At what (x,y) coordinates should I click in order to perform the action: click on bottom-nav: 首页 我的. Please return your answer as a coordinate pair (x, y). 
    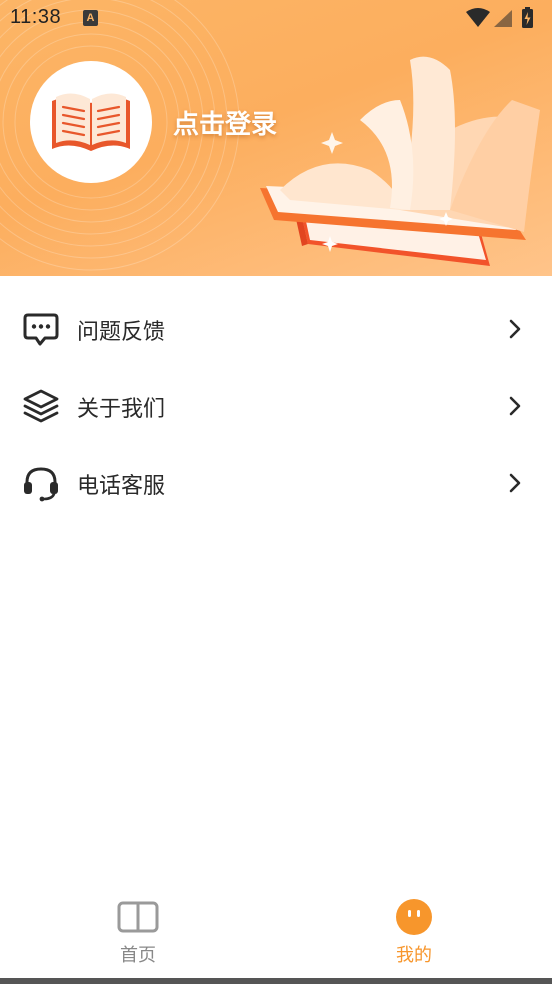
    Looking at the image, I should click on (276, 935).